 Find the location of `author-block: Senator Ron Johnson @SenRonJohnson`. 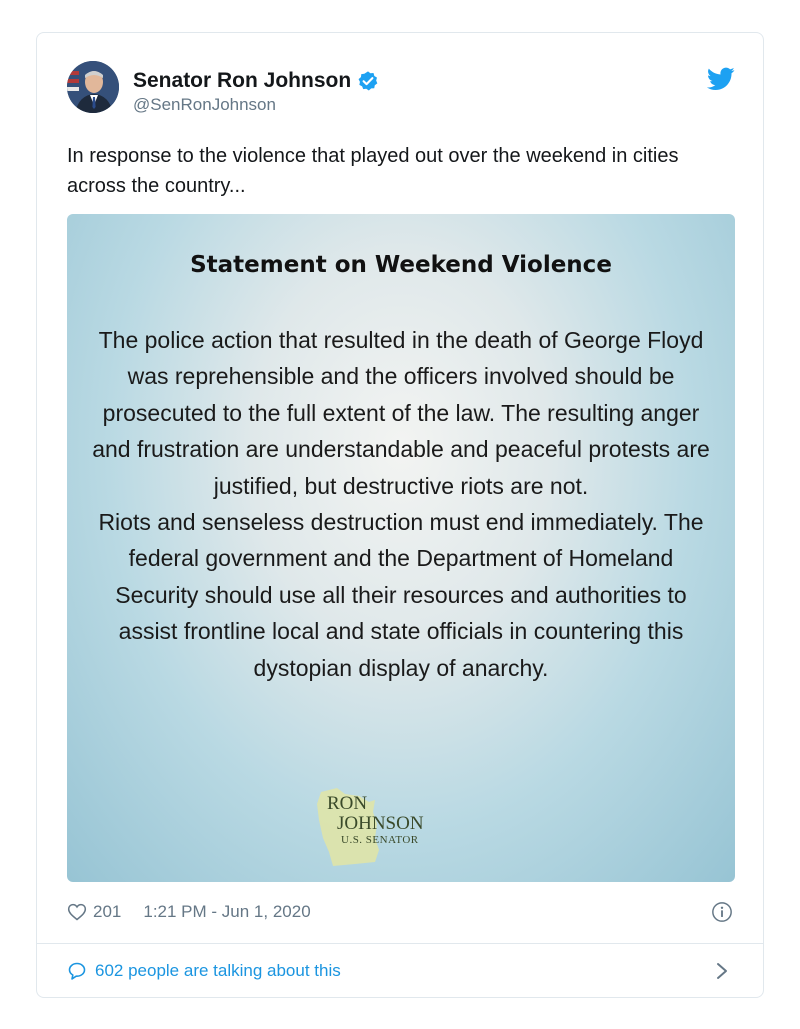

author-block: Senator Ron Johnson @SenRonJohnson is located at coordinates (256, 92).